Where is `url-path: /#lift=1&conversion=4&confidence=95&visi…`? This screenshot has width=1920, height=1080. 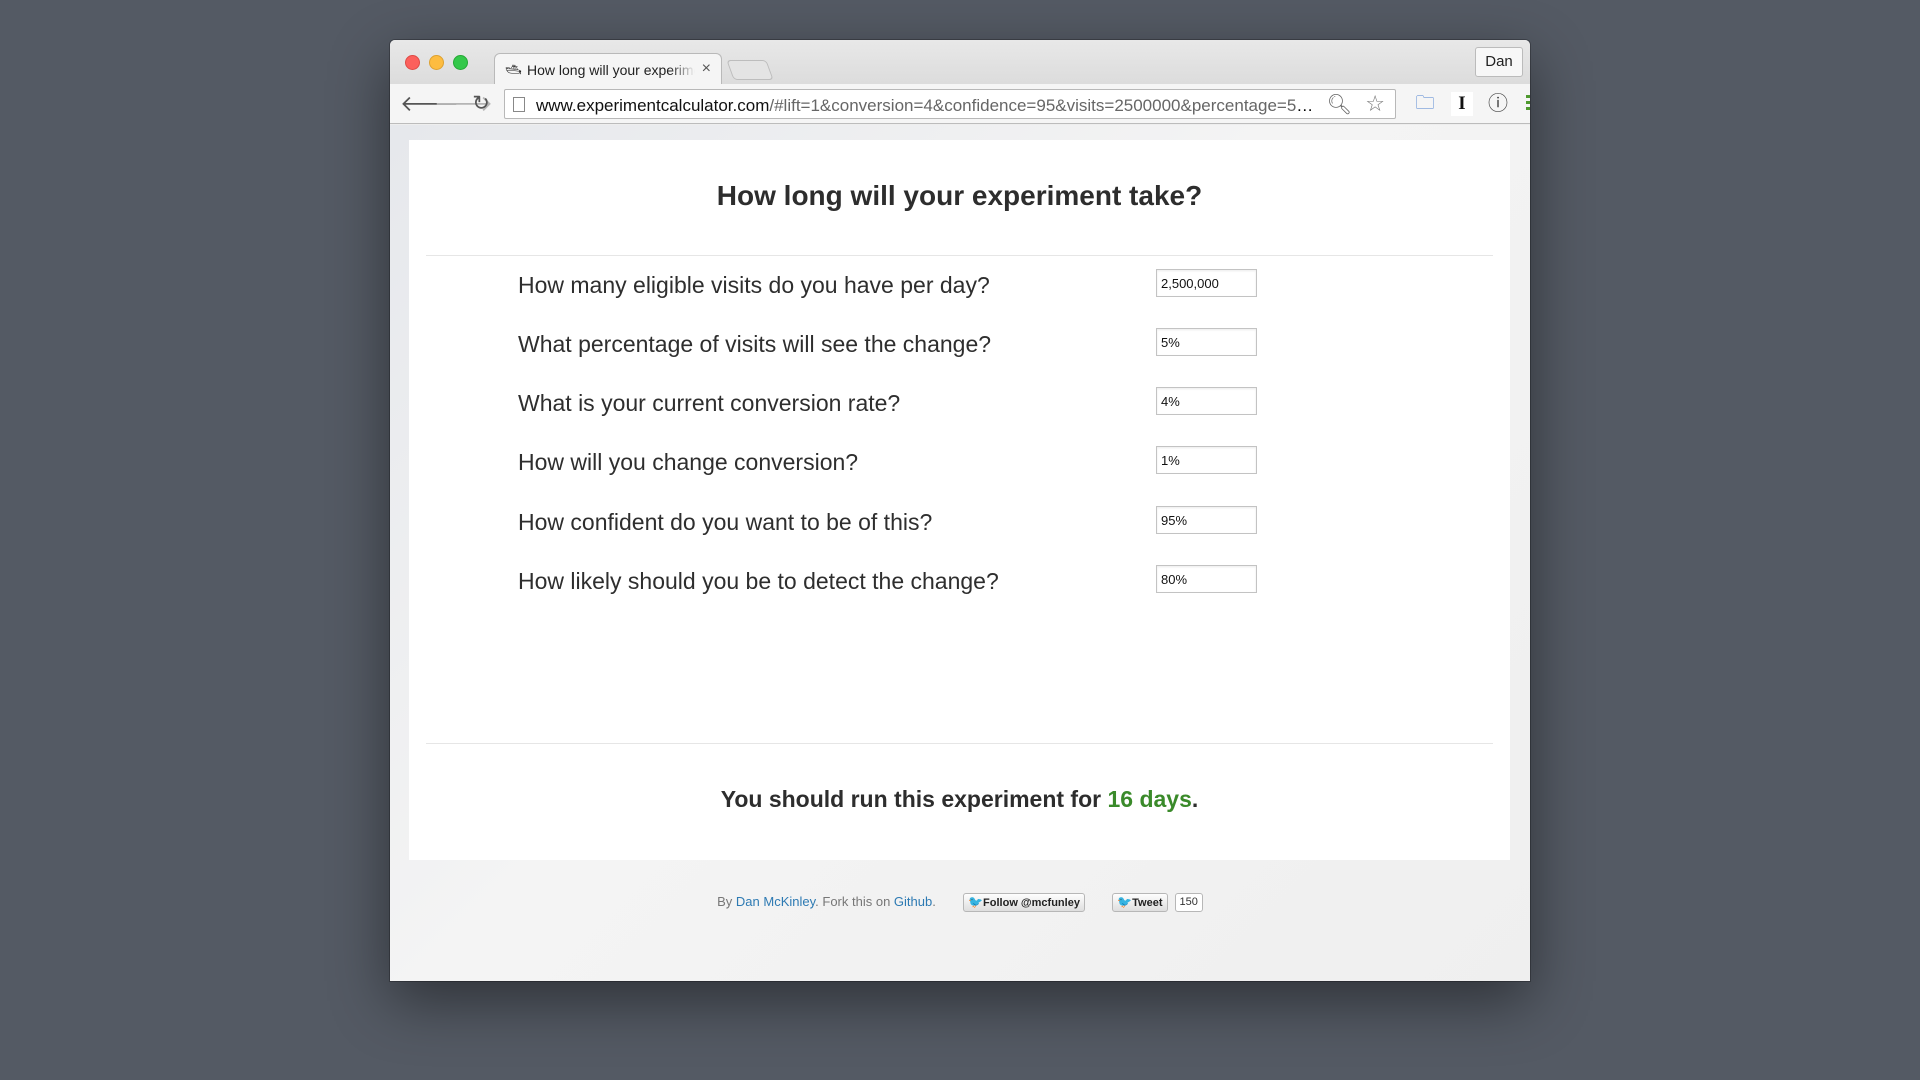
url-path: /#lift=1&conversion=4&confidence=95&visi… is located at coordinates (1045, 105).